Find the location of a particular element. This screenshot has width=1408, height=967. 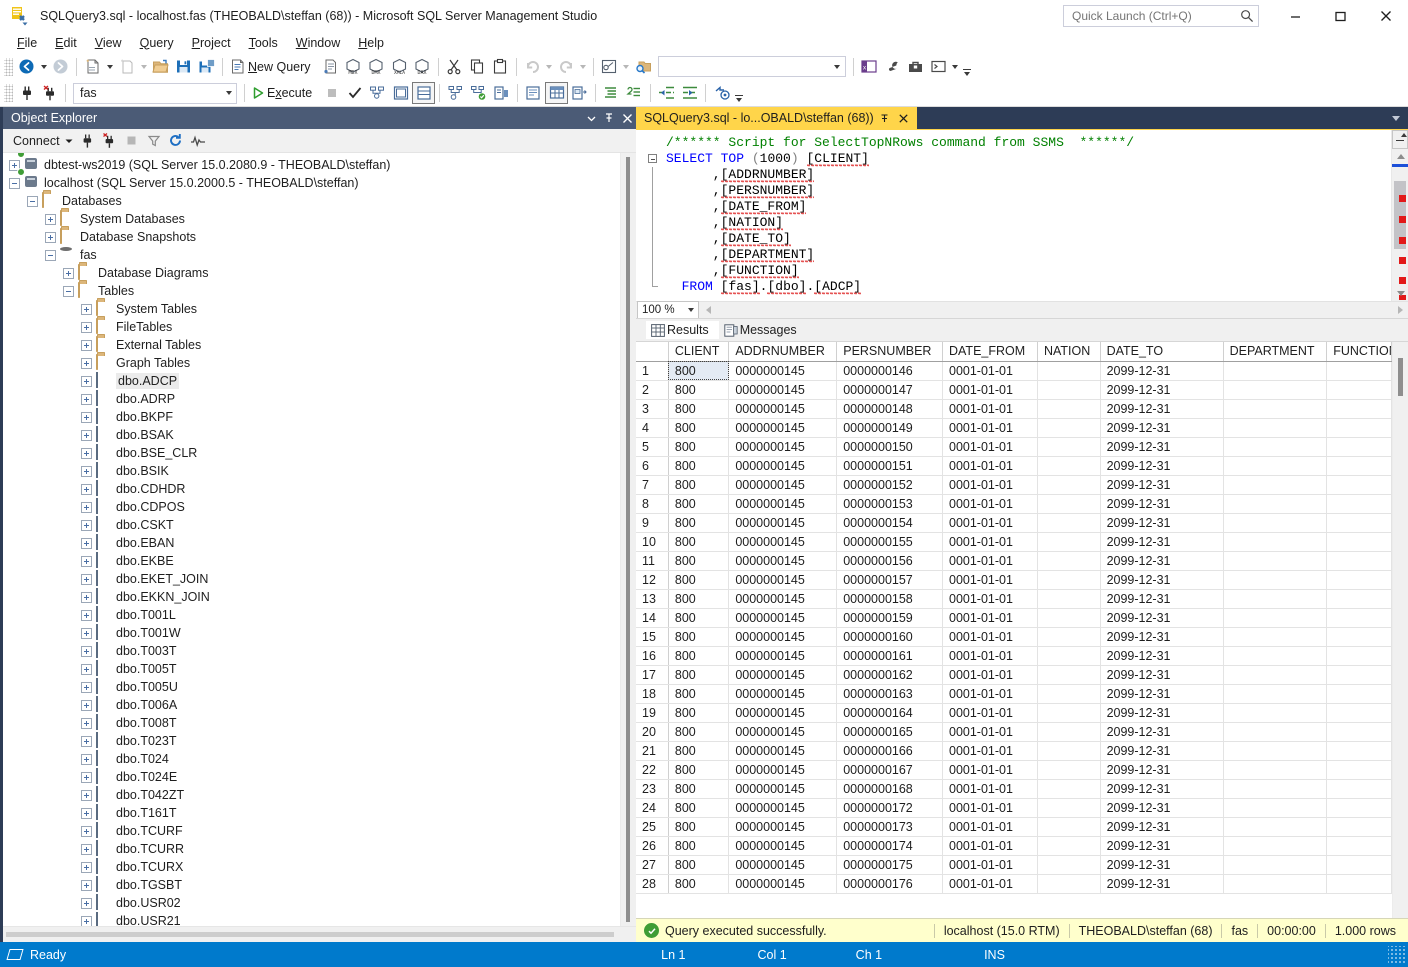

new-project-icon is located at coordinates (92, 67).